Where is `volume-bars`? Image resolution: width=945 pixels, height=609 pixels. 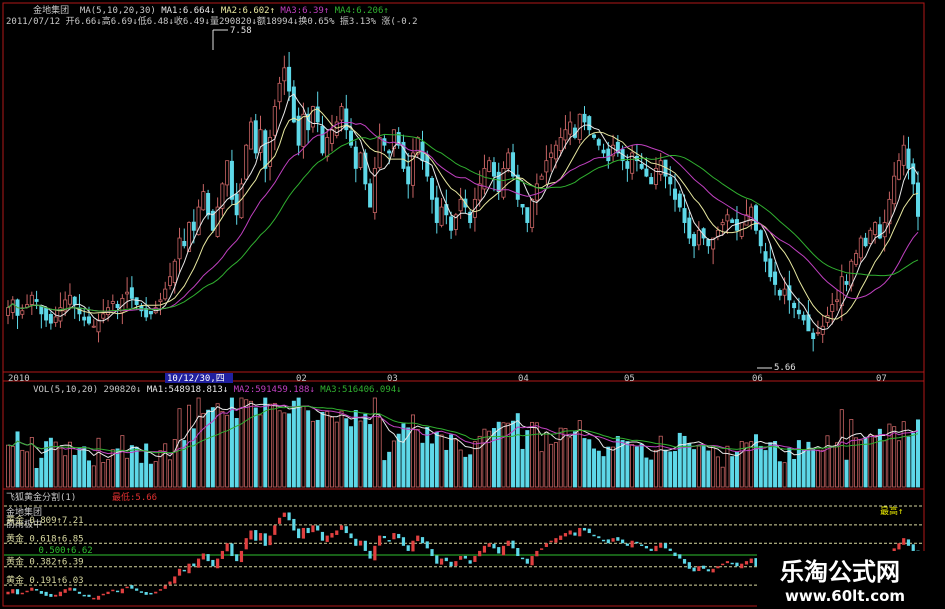
volume-bars is located at coordinates (463, 442).